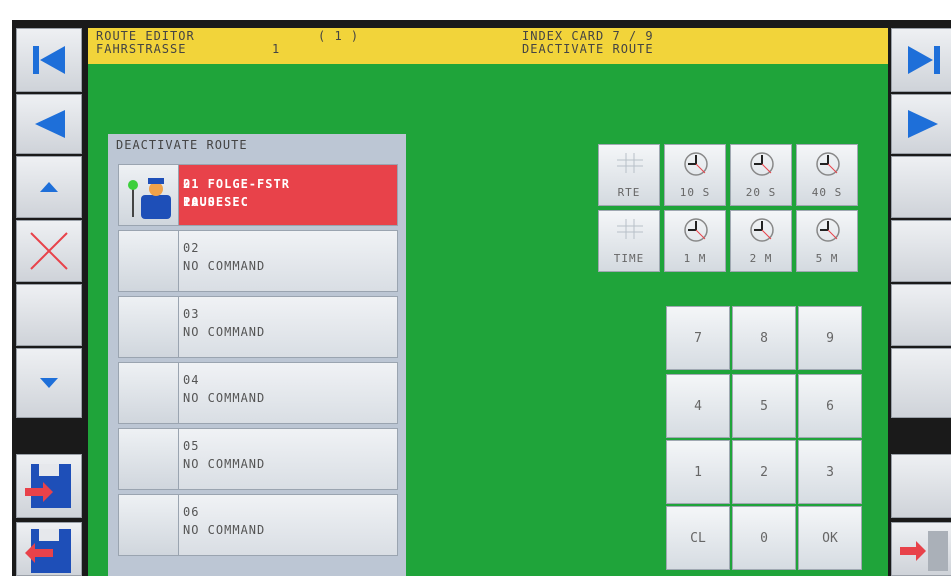  I want to click on last-page-icon, so click(924, 60).